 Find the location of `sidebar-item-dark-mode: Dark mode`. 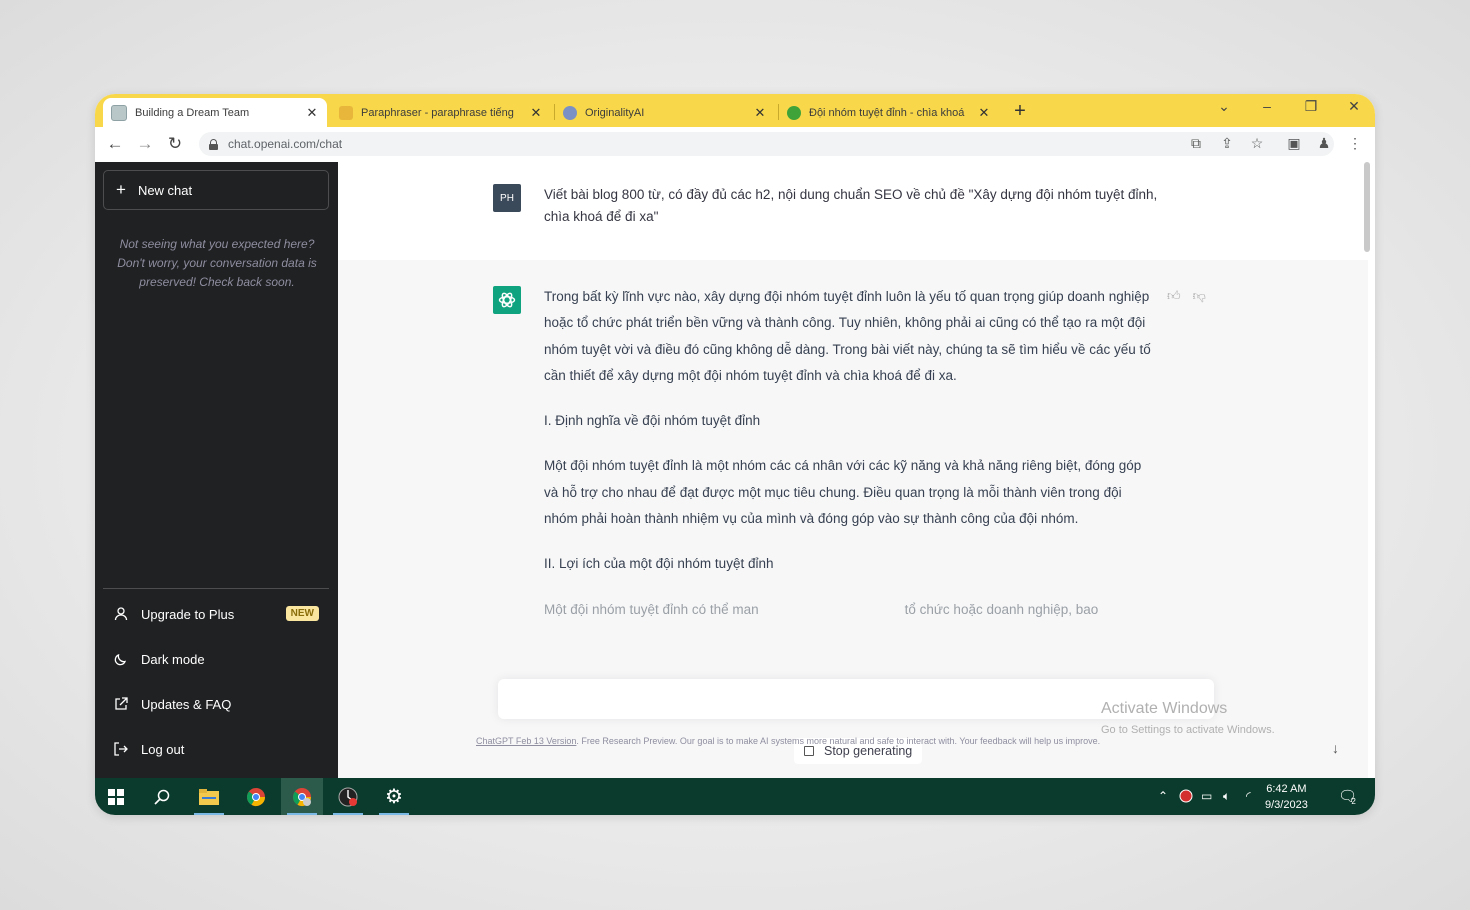

sidebar-item-dark-mode: Dark mode is located at coordinates (216, 659).